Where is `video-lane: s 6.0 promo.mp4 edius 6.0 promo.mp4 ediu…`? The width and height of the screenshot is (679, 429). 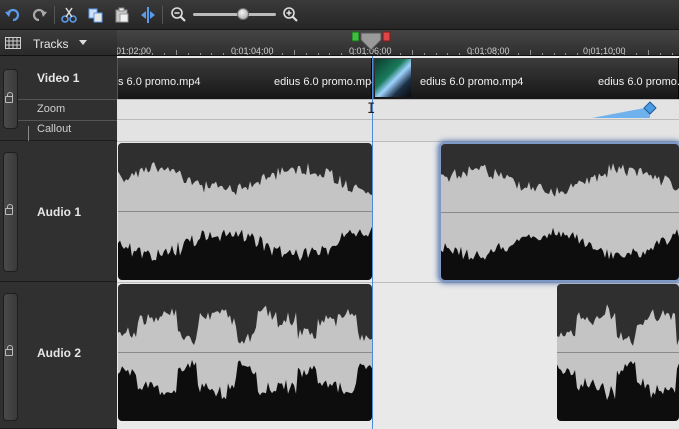
video-lane: s 6.0 promo.mp4 edius 6.0 promo.mp4 ediu… is located at coordinates (398, 77).